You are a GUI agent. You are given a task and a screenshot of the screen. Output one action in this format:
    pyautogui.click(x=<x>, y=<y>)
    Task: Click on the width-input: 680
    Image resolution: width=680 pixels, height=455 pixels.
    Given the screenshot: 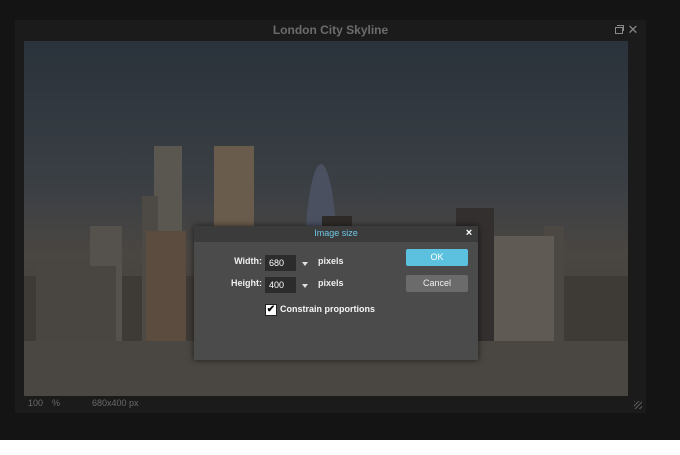 What is the action you would take?
    pyautogui.click(x=280, y=263)
    